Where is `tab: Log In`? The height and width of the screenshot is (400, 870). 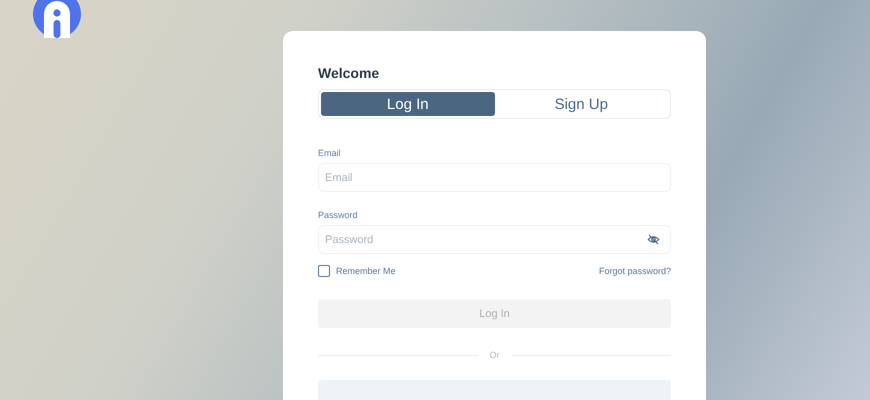
tab: Log In is located at coordinates (407, 104).